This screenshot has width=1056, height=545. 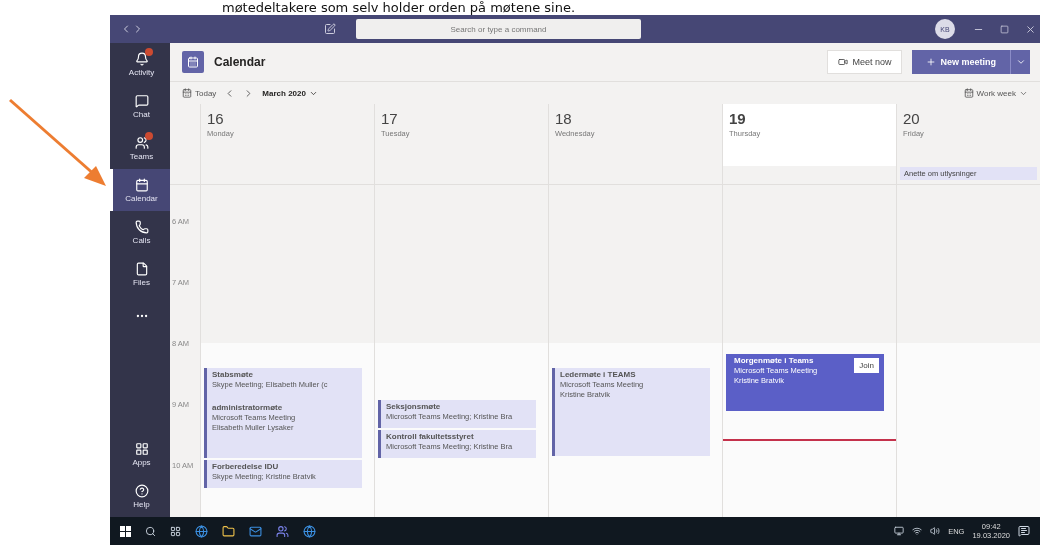 I want to click on file-icon, so click(x=141, y=268).